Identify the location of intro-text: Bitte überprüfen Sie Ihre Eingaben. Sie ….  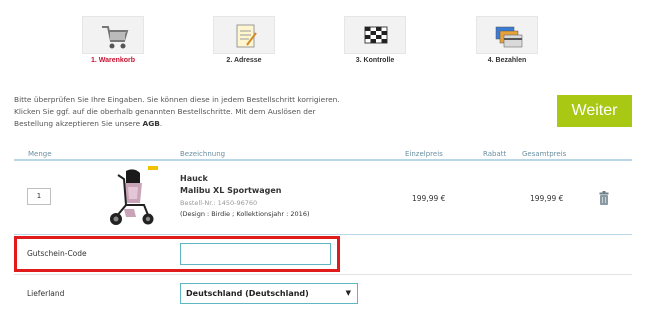
(179, 112).